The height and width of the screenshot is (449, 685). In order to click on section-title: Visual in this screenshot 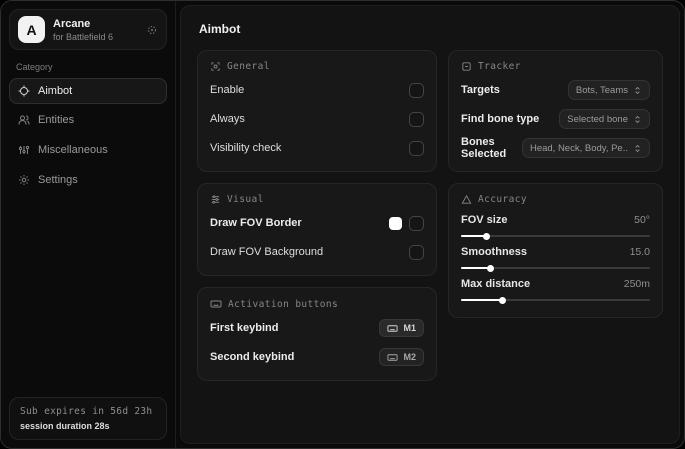, I will do `click(245, 199)`.